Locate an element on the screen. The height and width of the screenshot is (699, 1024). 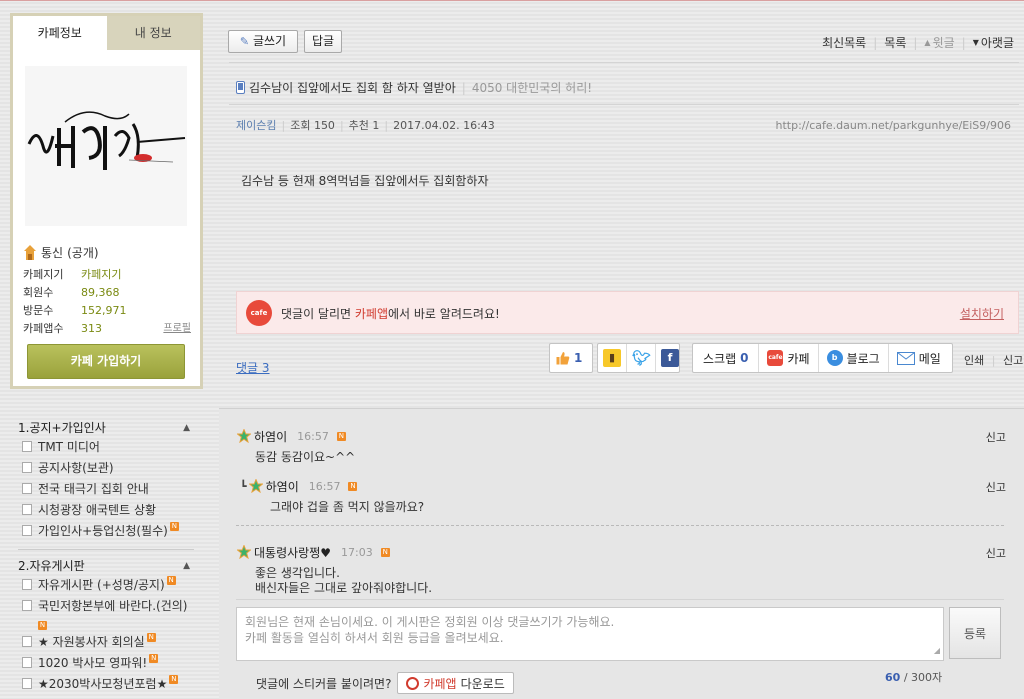
latest-list-link: 최신목록 is located at coordinates (844, 42).